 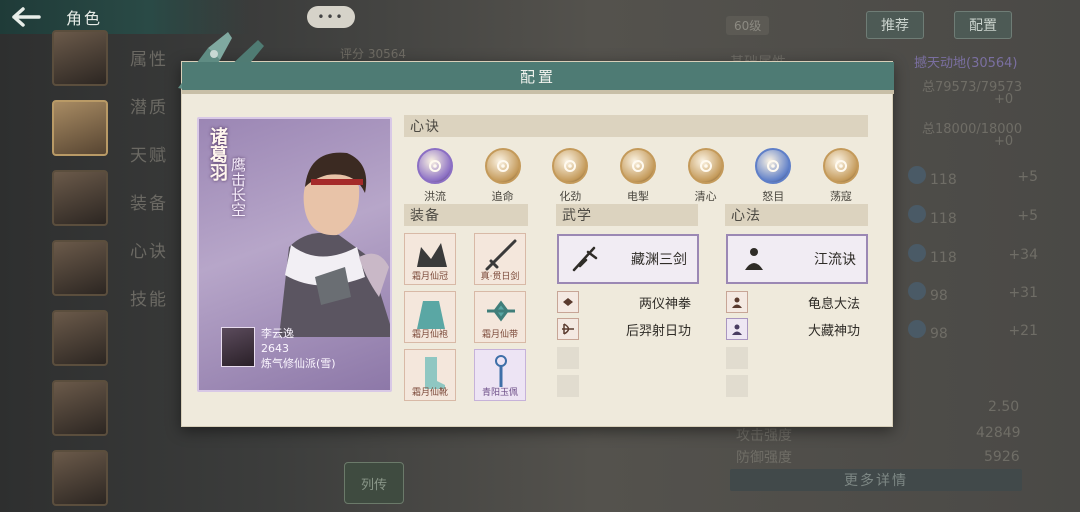 I want to click on bow-icon, so click(x=568, y=329).